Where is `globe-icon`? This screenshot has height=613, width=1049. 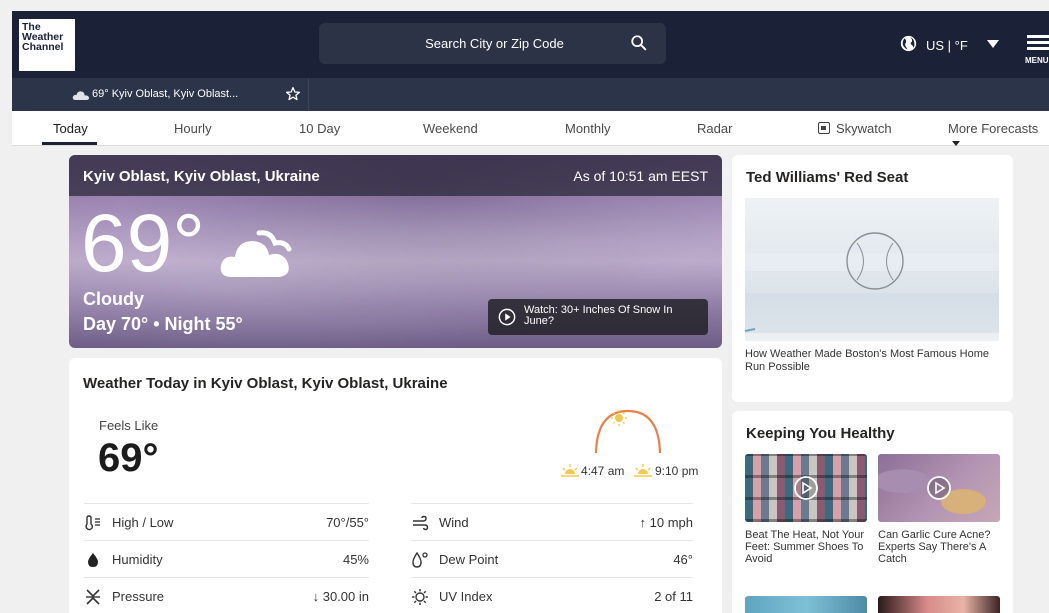
globe-icon is located at coordinates (908, 43).